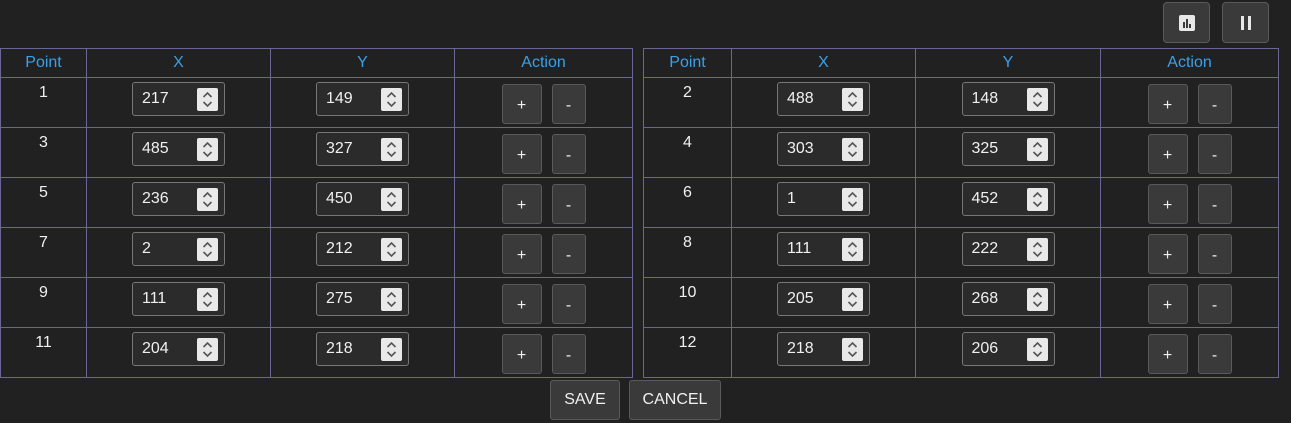 Image resolution: width=1291 pixels, height=423 pixels. I want to click on y-number-input: 275, so click(362, 299).